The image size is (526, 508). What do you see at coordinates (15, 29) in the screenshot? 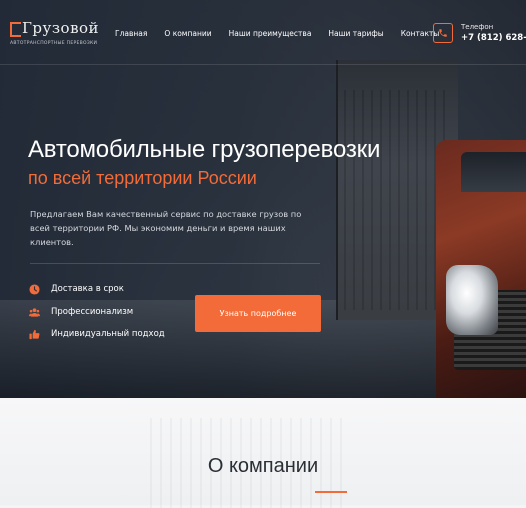
I see `logo-mark-icon` at bounding box center [15, 29].